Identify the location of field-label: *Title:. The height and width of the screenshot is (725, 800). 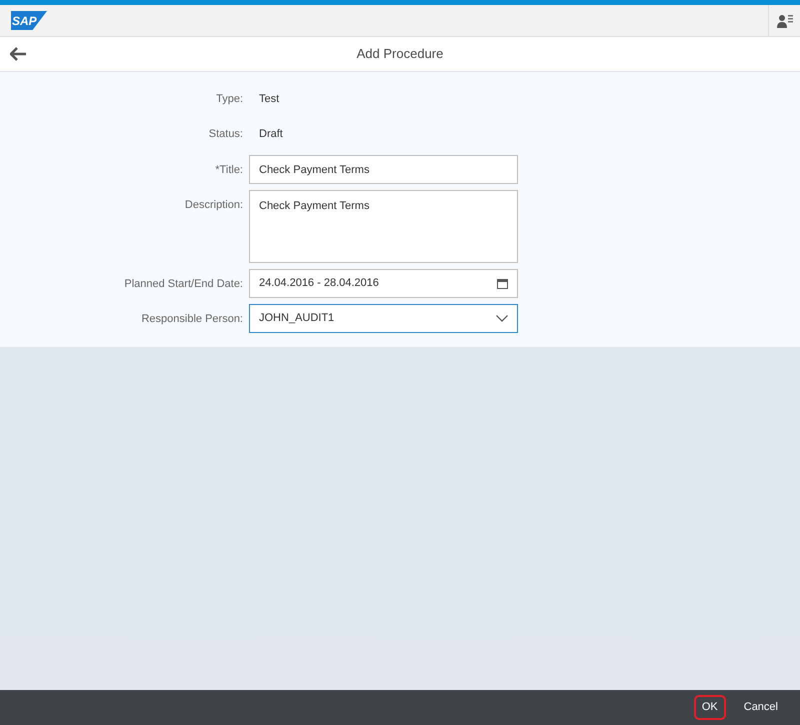
(228, 170).